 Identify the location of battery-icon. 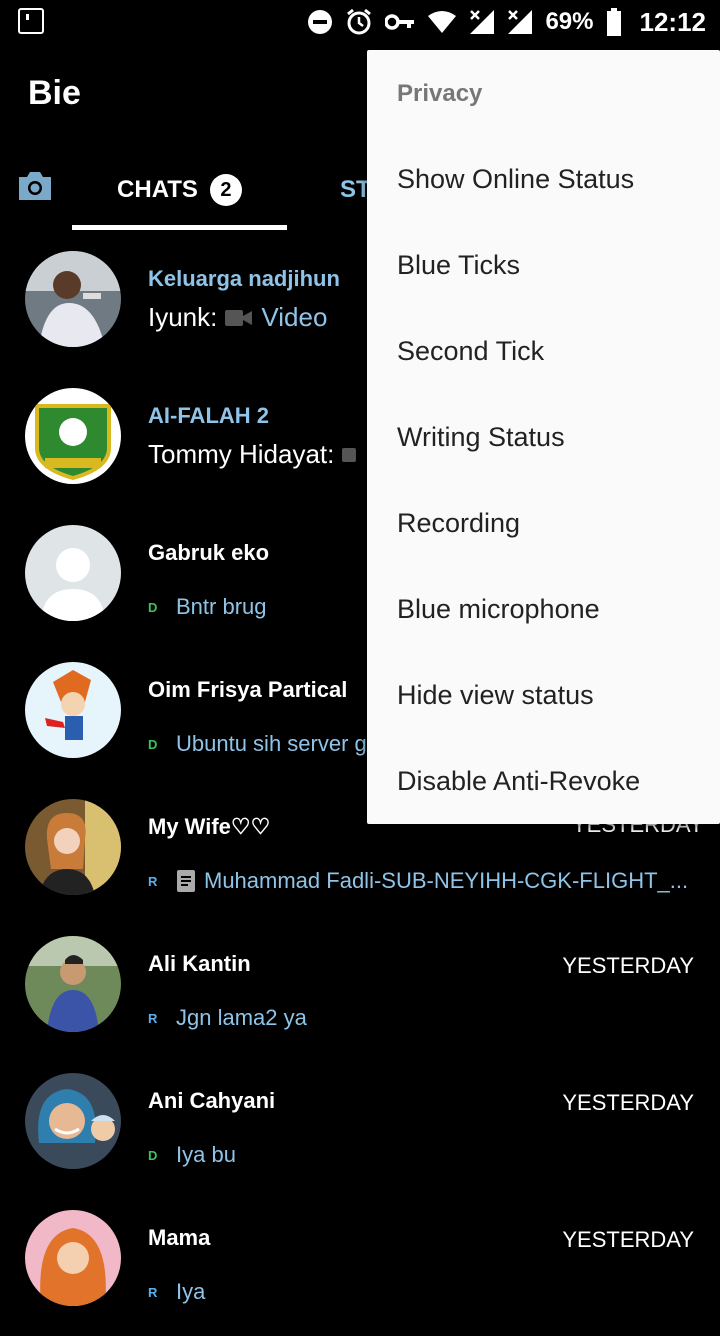
(614, 22).